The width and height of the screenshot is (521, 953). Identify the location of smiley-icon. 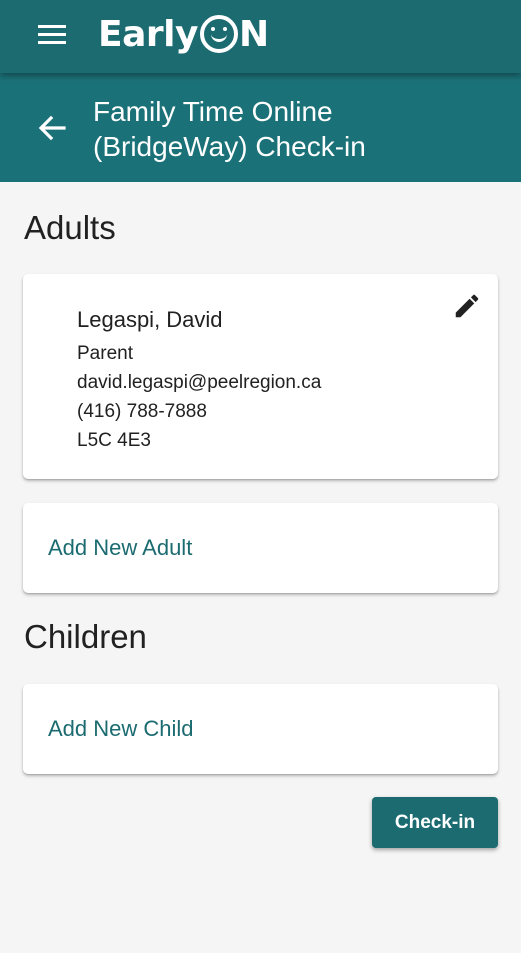
(218, 34).